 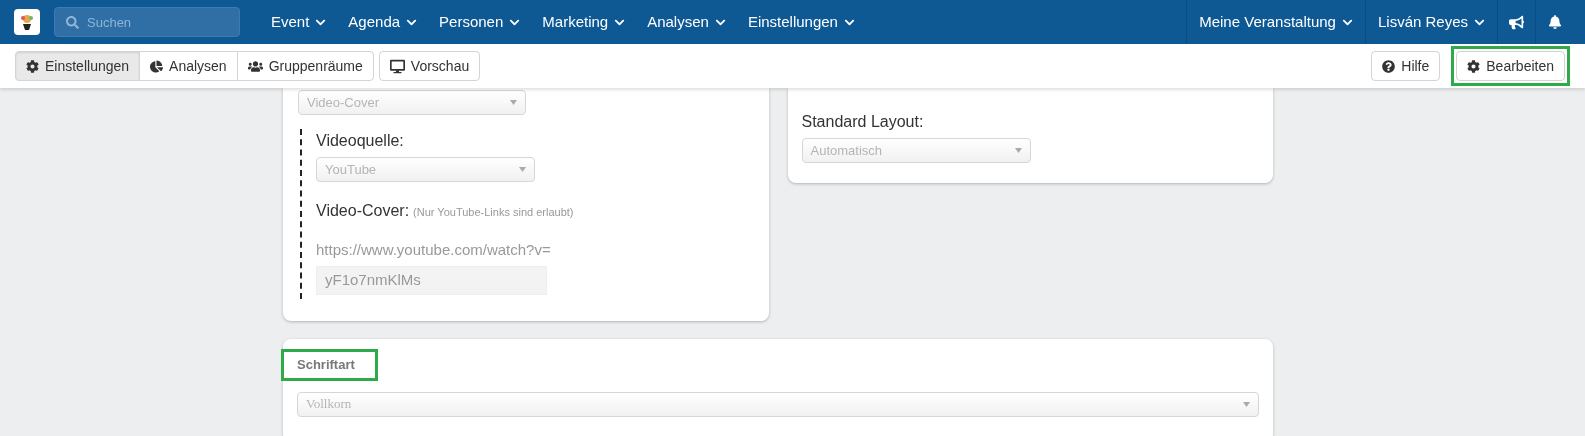 What do you see at coordinates (363, 211) in the screenshot?
I see `field-label: Video-Cover:` at bounding box center [363, 211].